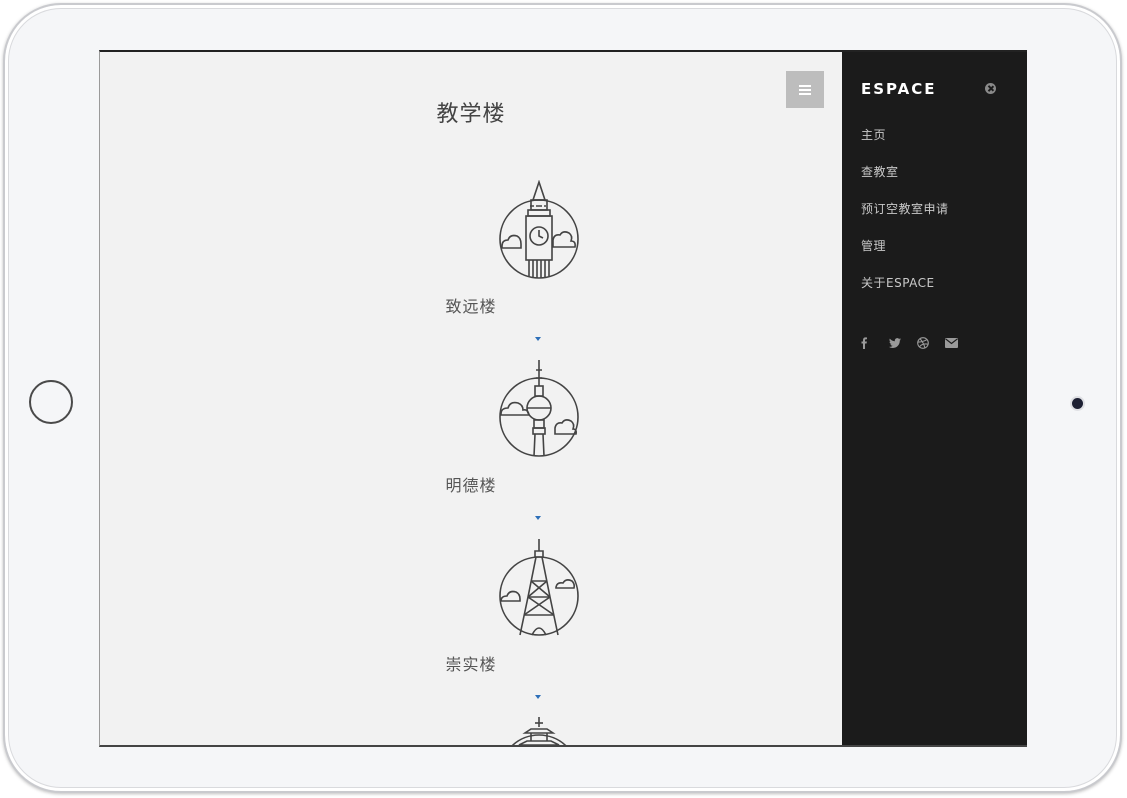 Image resolution: width=1127 pixels, height=798 pixels. What do you see at coordinates (1077, 403) in the screenshot?
I see `front-camera` at bounding box center [1077, 403].